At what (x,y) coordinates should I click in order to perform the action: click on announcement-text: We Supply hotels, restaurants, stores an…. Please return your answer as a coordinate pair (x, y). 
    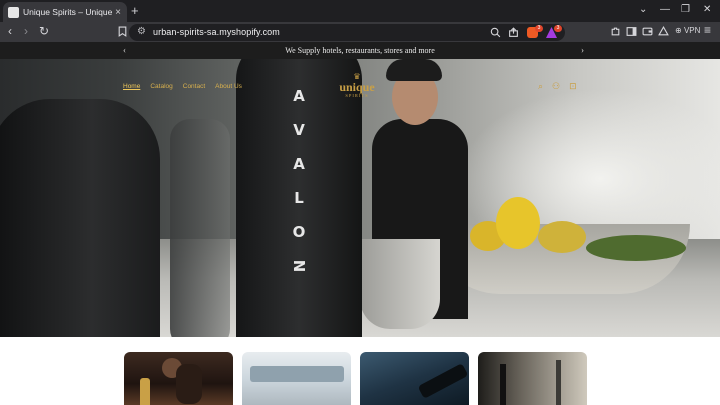
    Looking at the image, I should click on (360, 50).